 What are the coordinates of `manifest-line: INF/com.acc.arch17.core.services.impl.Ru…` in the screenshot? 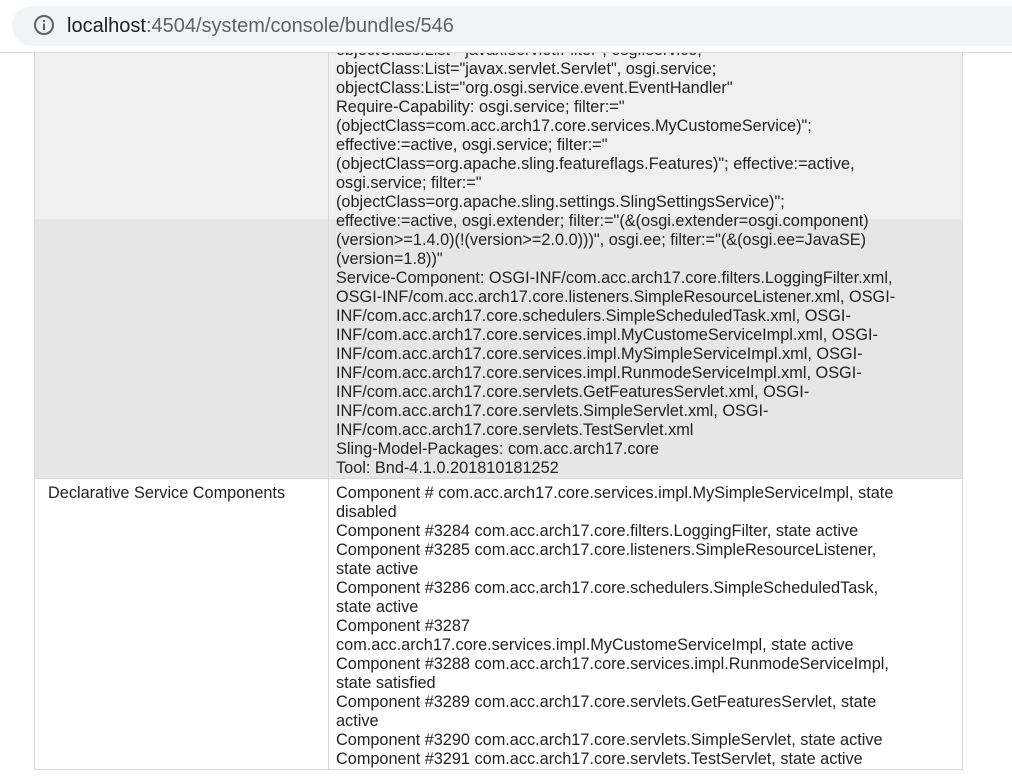 It's located at (599, 373).